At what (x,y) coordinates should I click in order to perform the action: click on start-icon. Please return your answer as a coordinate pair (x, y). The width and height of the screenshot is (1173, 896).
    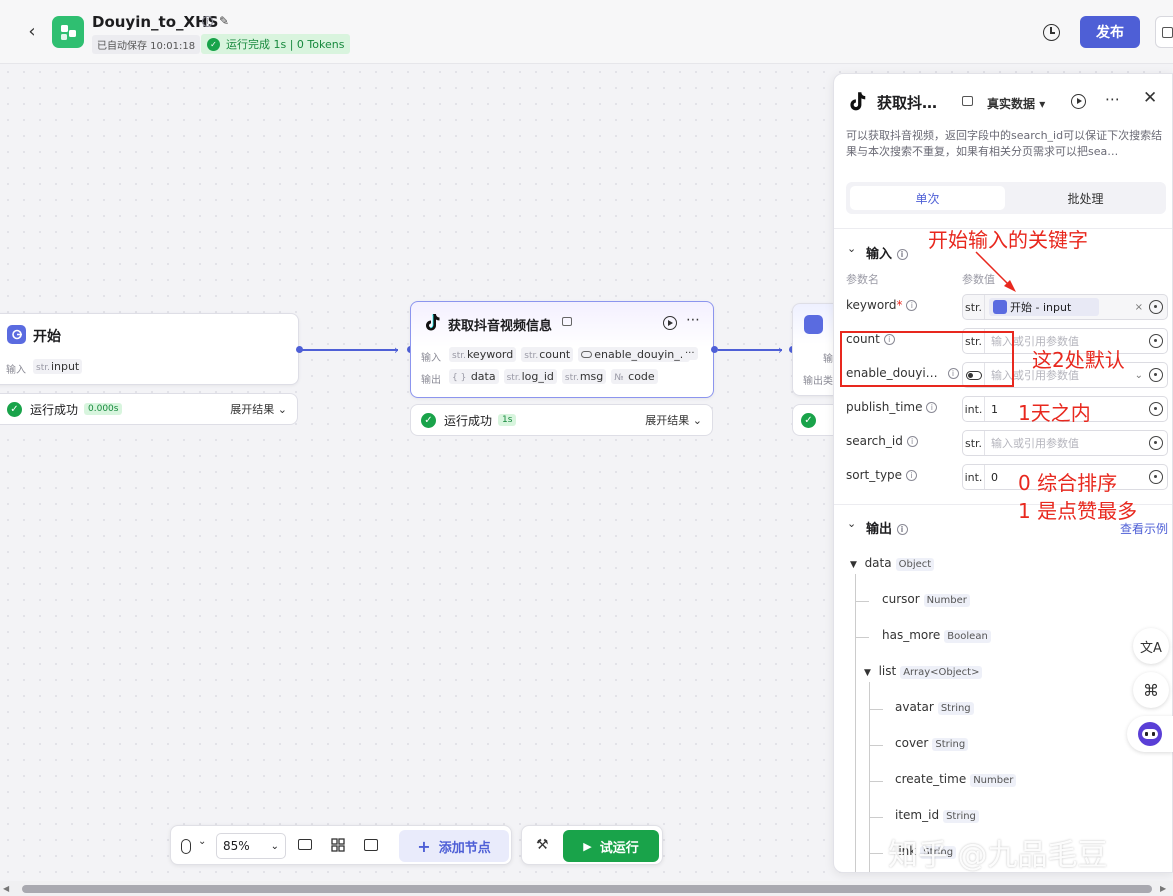
    Looking at the image, I should click on (16, 334).